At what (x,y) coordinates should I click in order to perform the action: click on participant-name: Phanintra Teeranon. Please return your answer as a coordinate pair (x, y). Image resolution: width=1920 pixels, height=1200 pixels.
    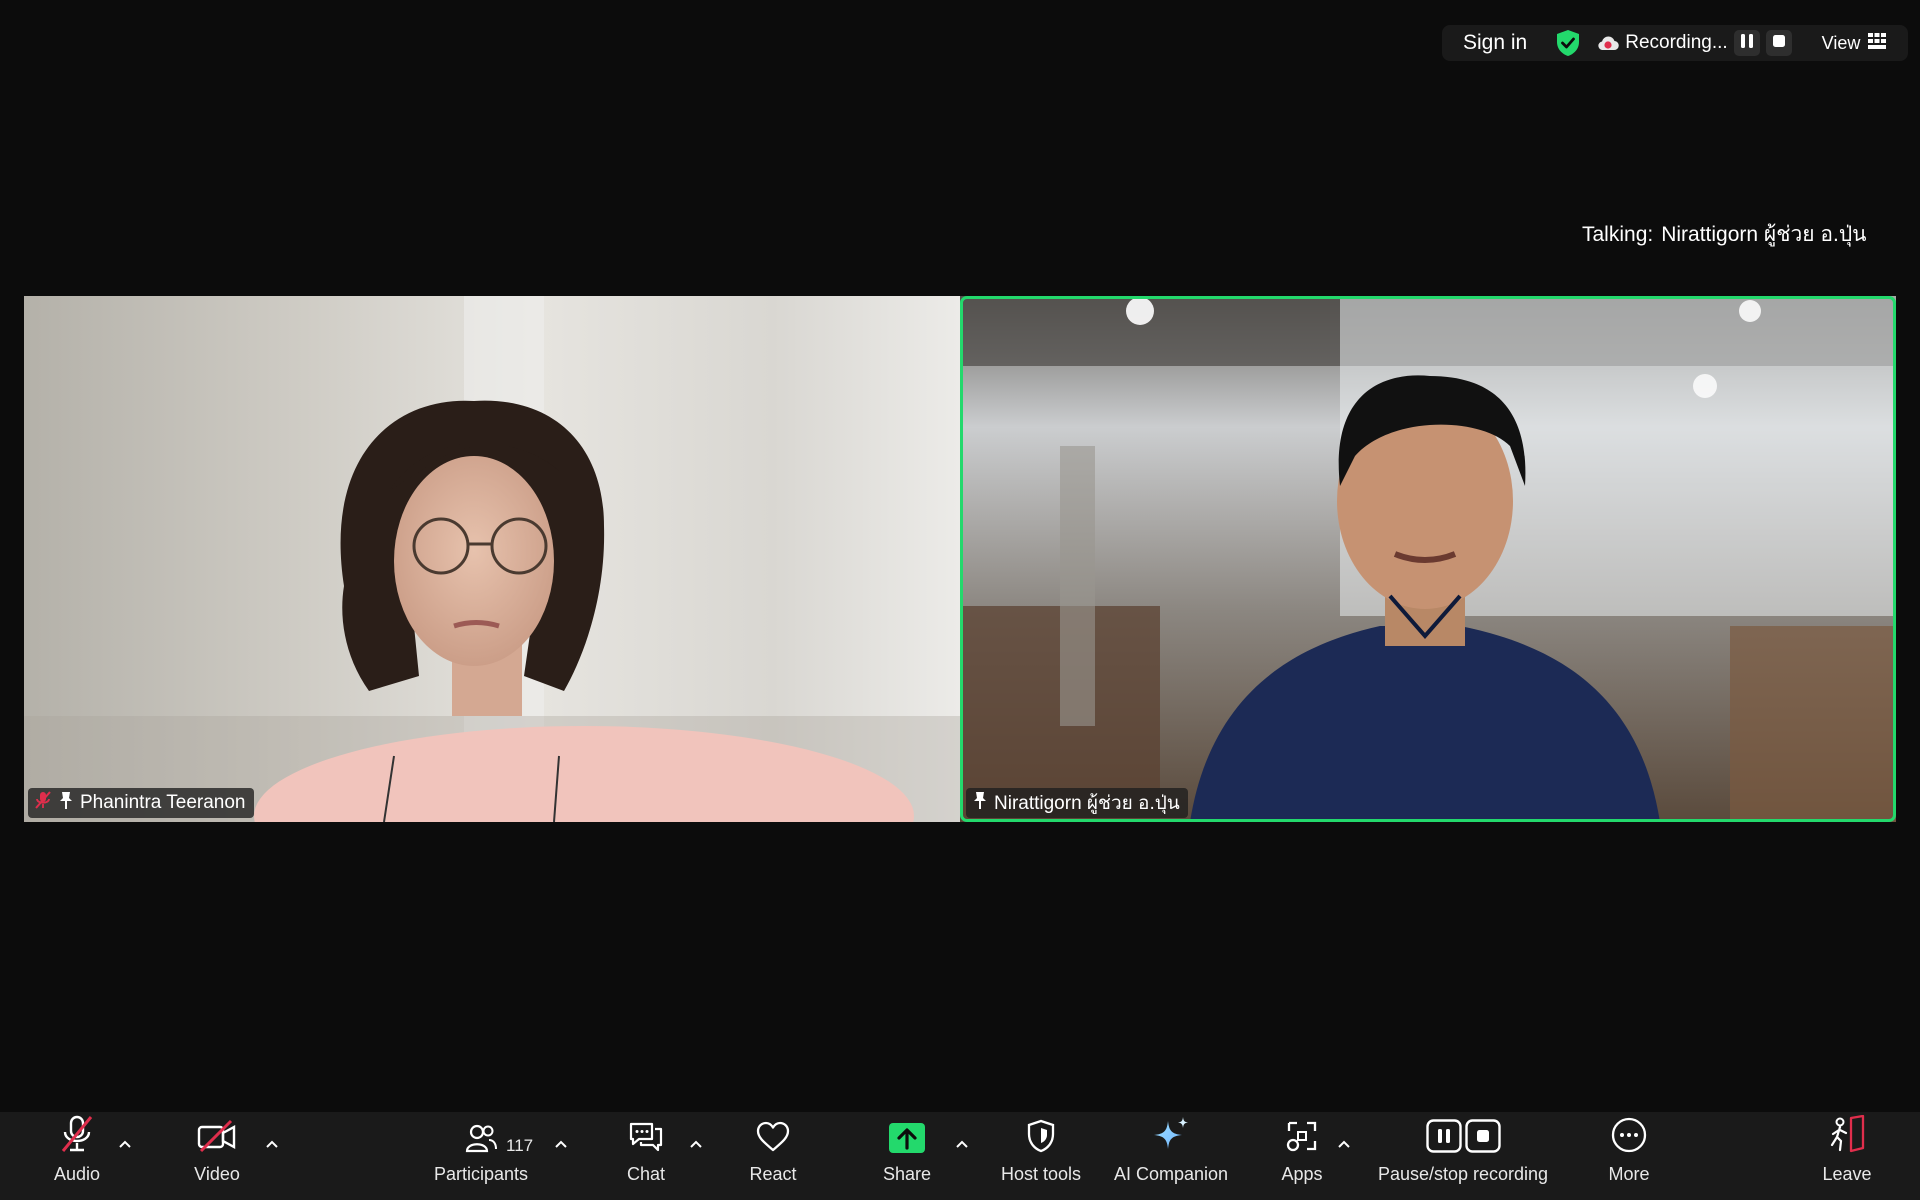
    Looking at the image, I should click on (163, 802).